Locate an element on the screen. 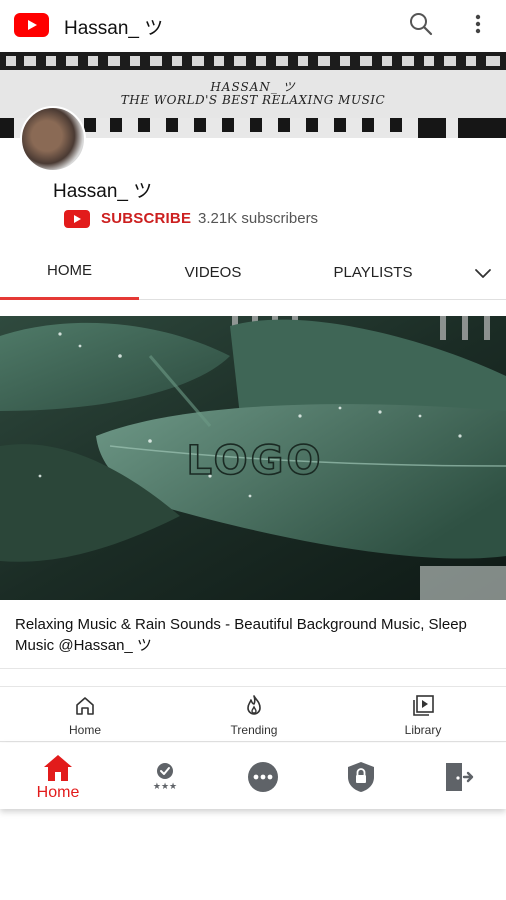  youtube-logo-icon is located at coordinates (31, 25).